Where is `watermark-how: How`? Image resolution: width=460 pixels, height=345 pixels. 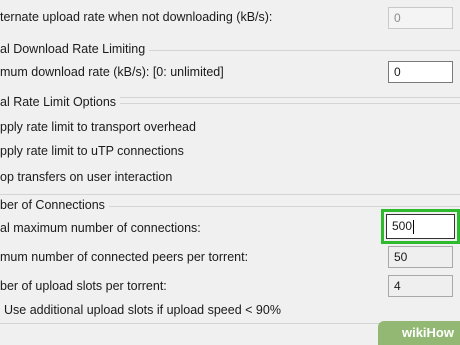
watermark-how: How is located at coordinates (440, 332).